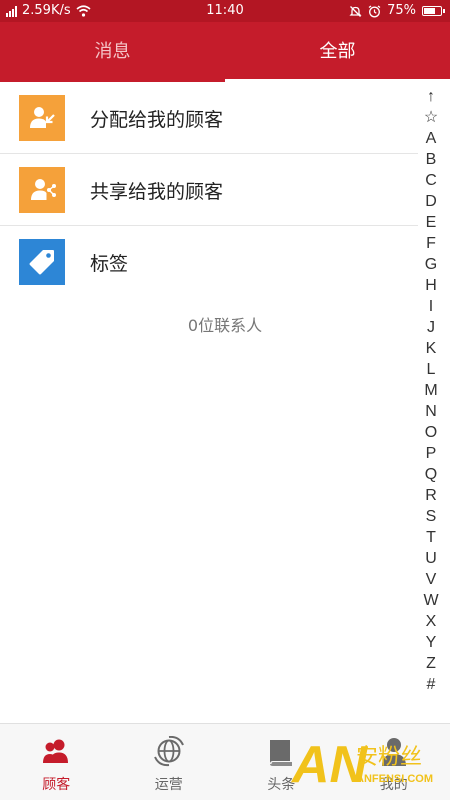 The image size is (450, 800). What do you see at coordinates (42, 190) in the screenshot?
I see `shared-customer-icon` at bounding box center [42, 190].